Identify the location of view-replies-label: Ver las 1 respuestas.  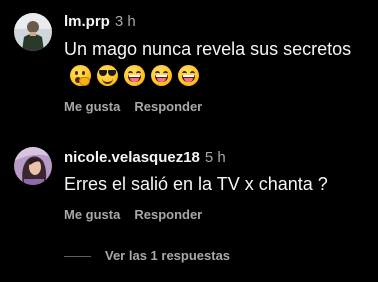
(168, 255).